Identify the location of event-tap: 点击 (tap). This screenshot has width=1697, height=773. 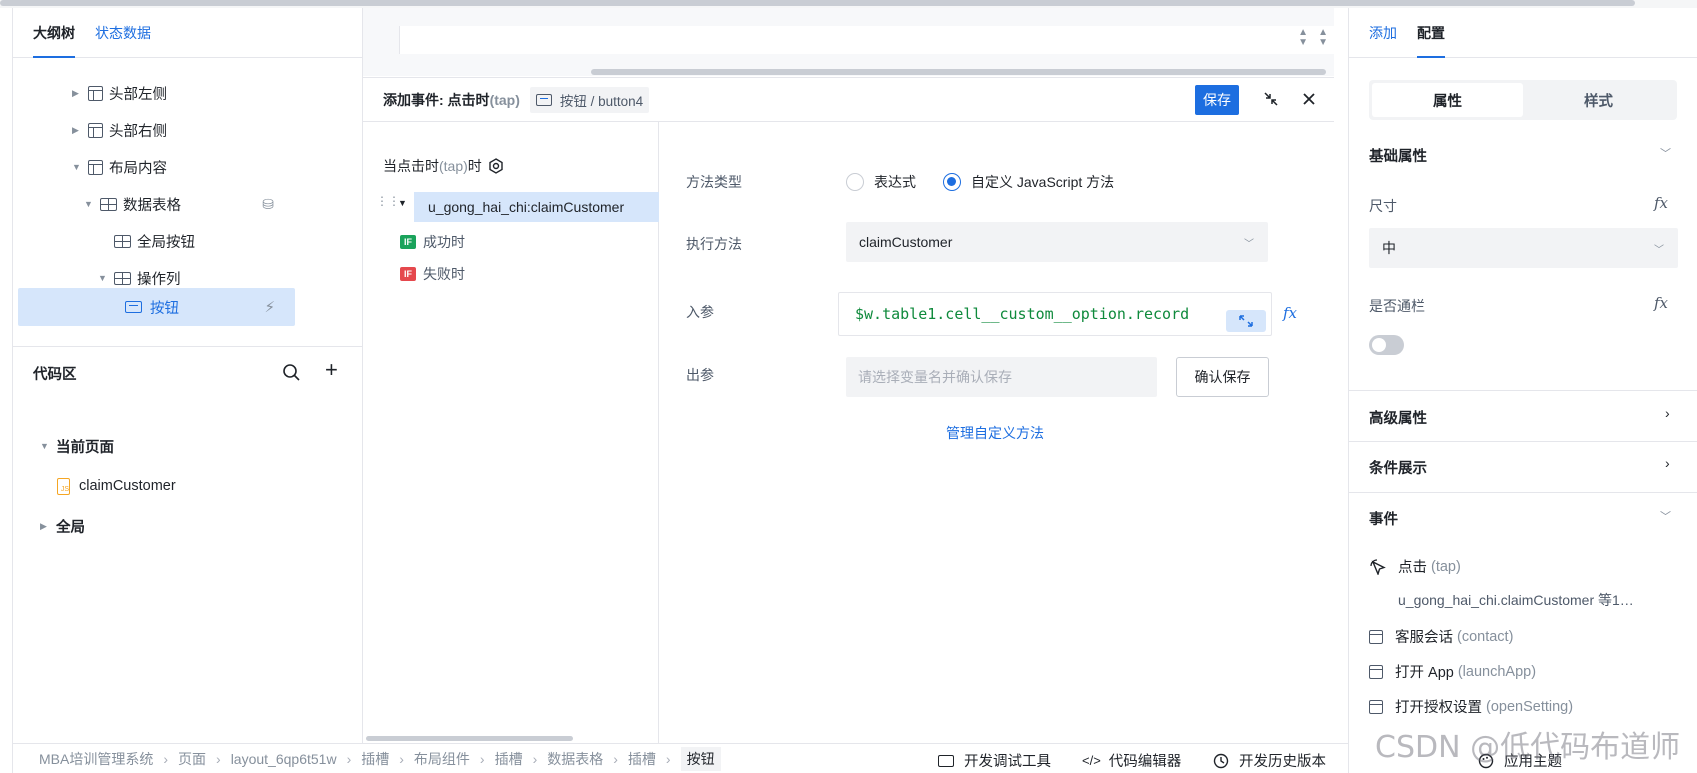
(1415, 566).